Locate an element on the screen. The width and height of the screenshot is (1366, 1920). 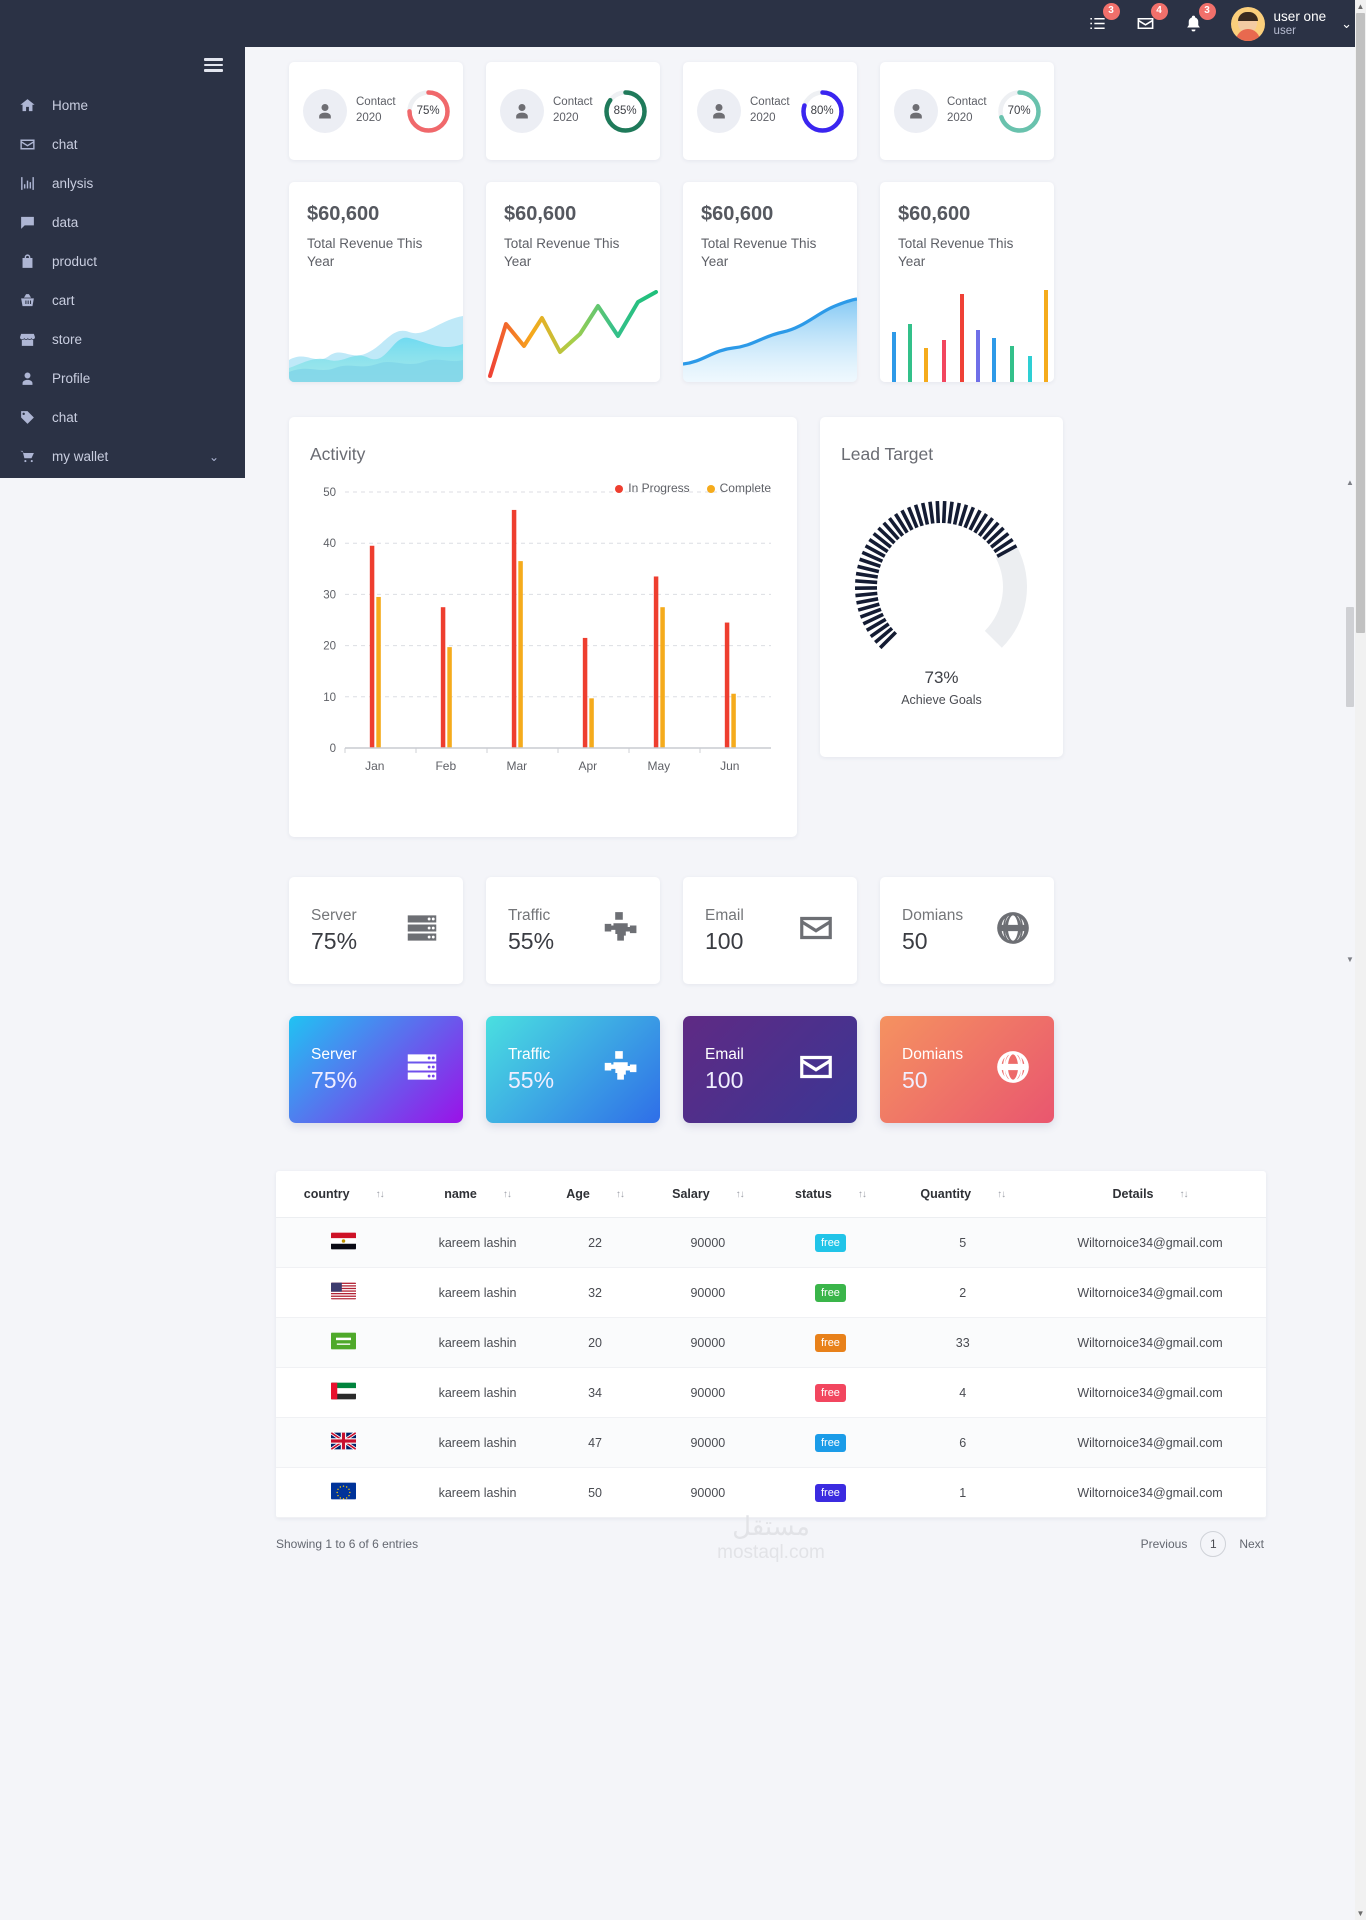
sidebar-item-data: data is located at coordinates (122, 222).